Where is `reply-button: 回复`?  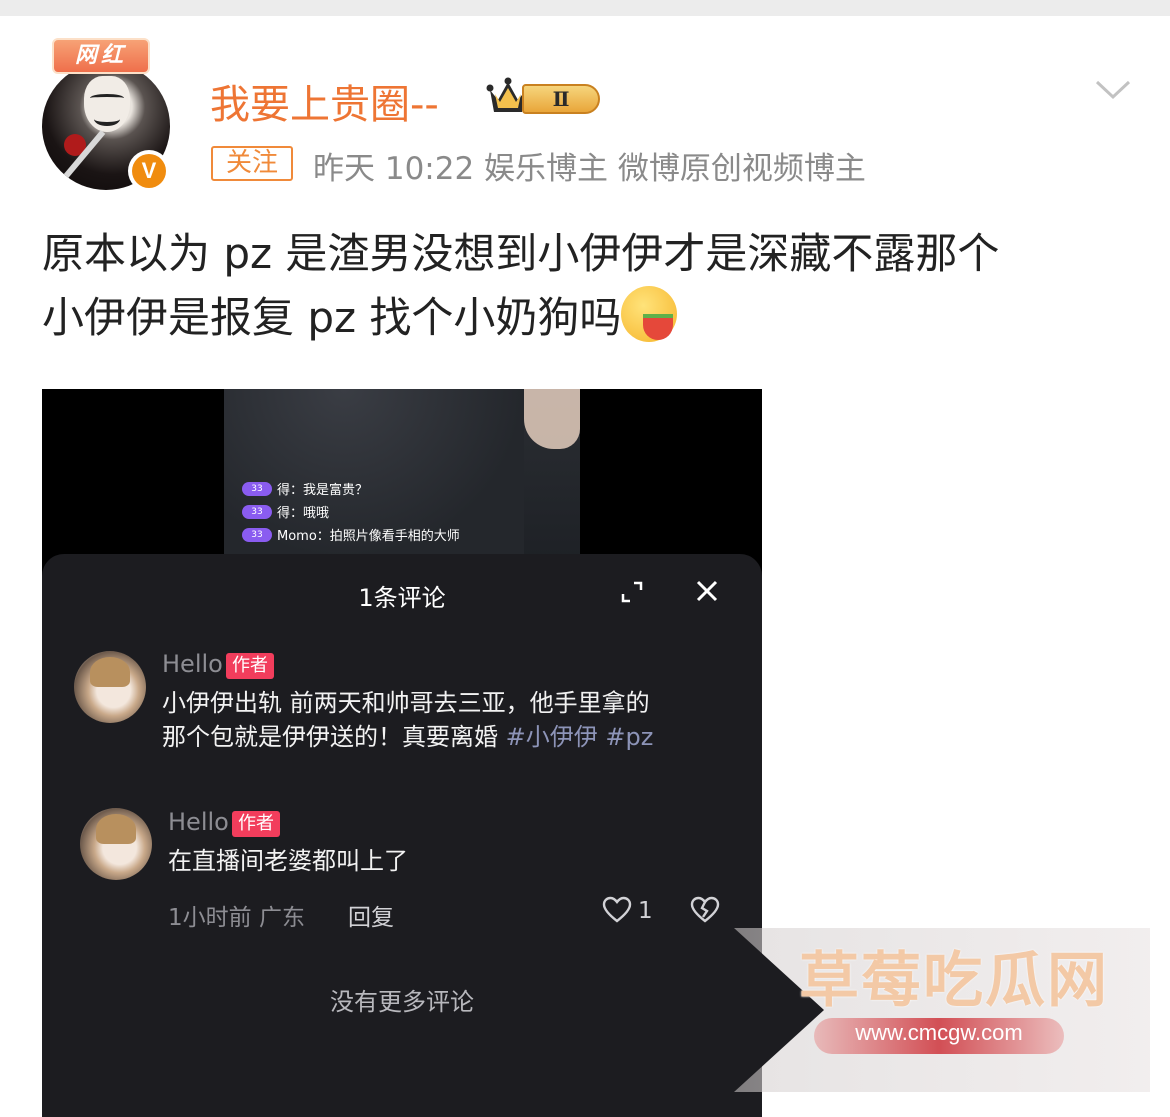 reply-button: 回复 is located at coordinates (371, 915).